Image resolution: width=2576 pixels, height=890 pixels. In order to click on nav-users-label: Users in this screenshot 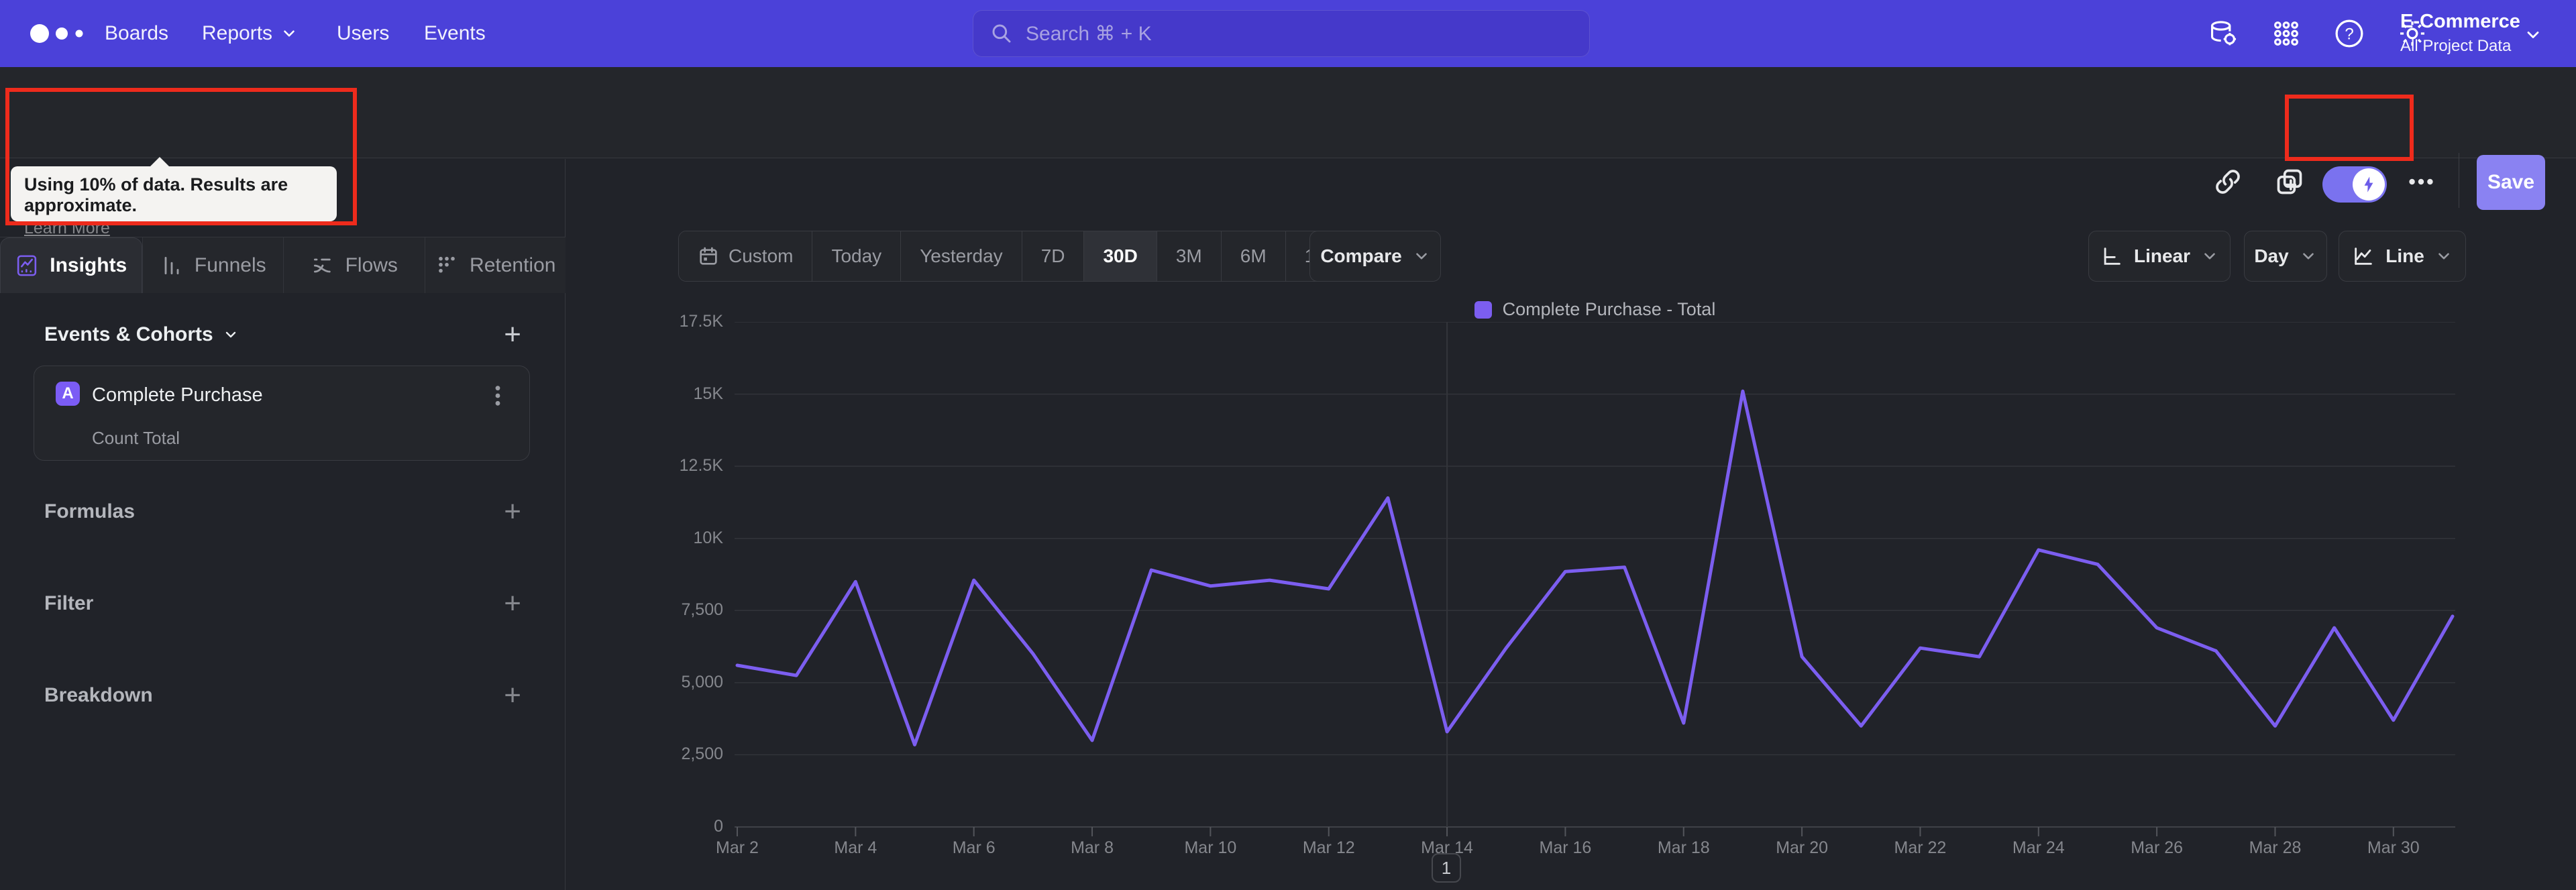, I will do `click(363, 33)`.